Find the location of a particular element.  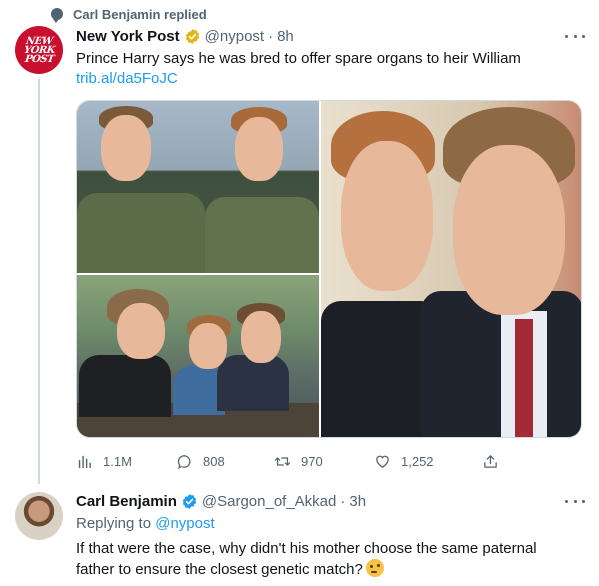

tweet-link: trib.al/da5FoJC is located at coordinates (127, 79).